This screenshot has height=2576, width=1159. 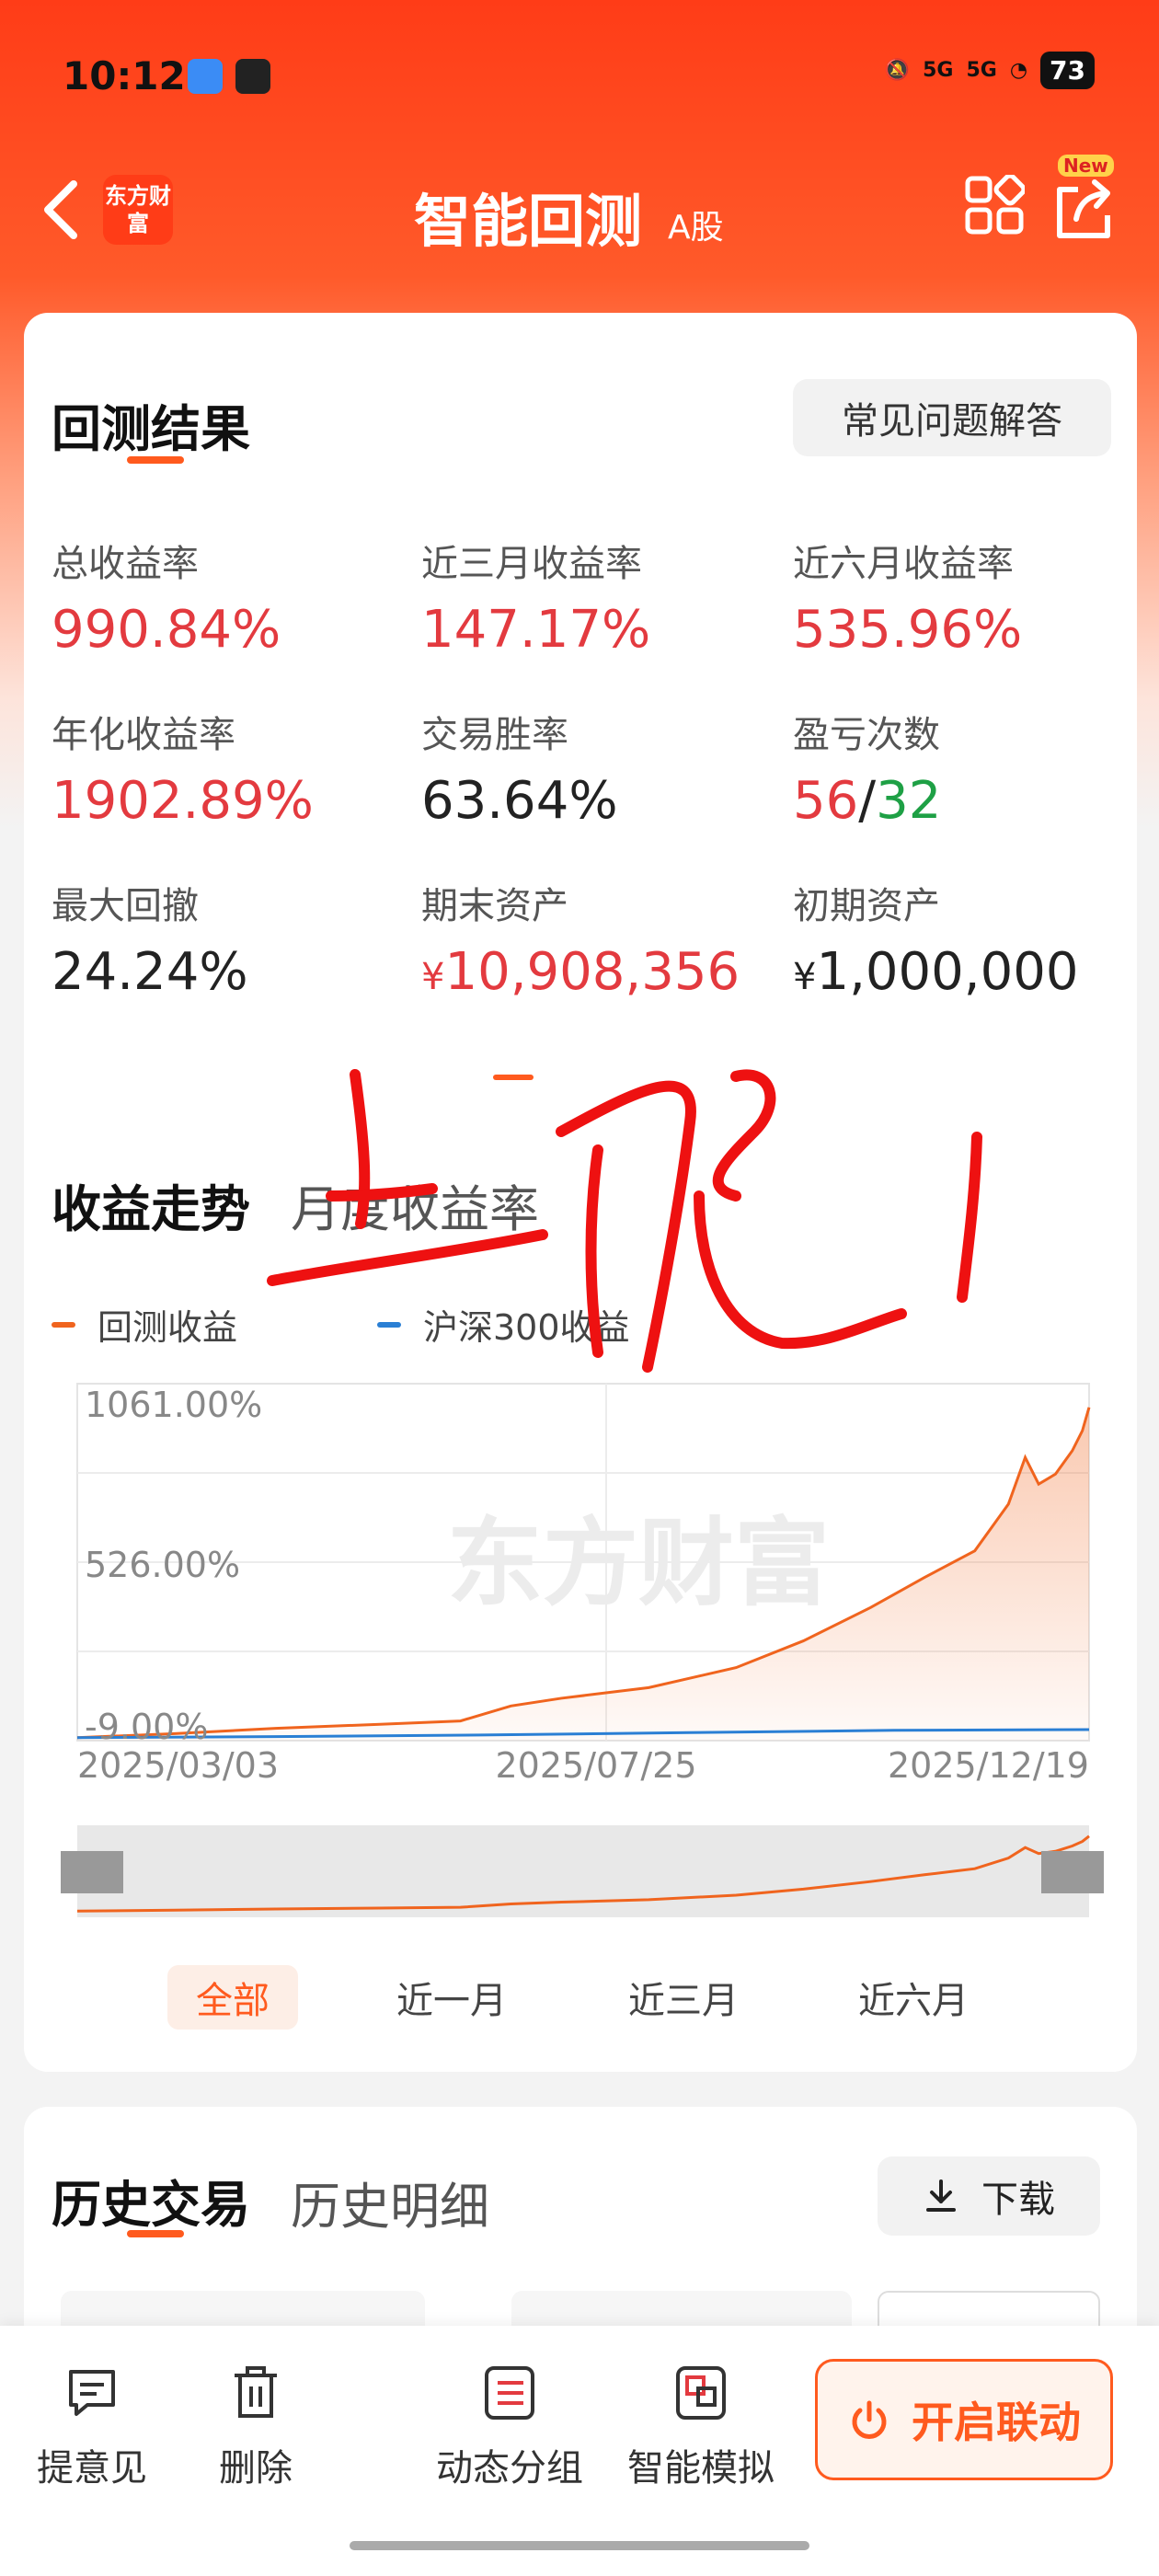 I want to click on x-tick-label: 2025/07/25, so click(x=595, y=1765).